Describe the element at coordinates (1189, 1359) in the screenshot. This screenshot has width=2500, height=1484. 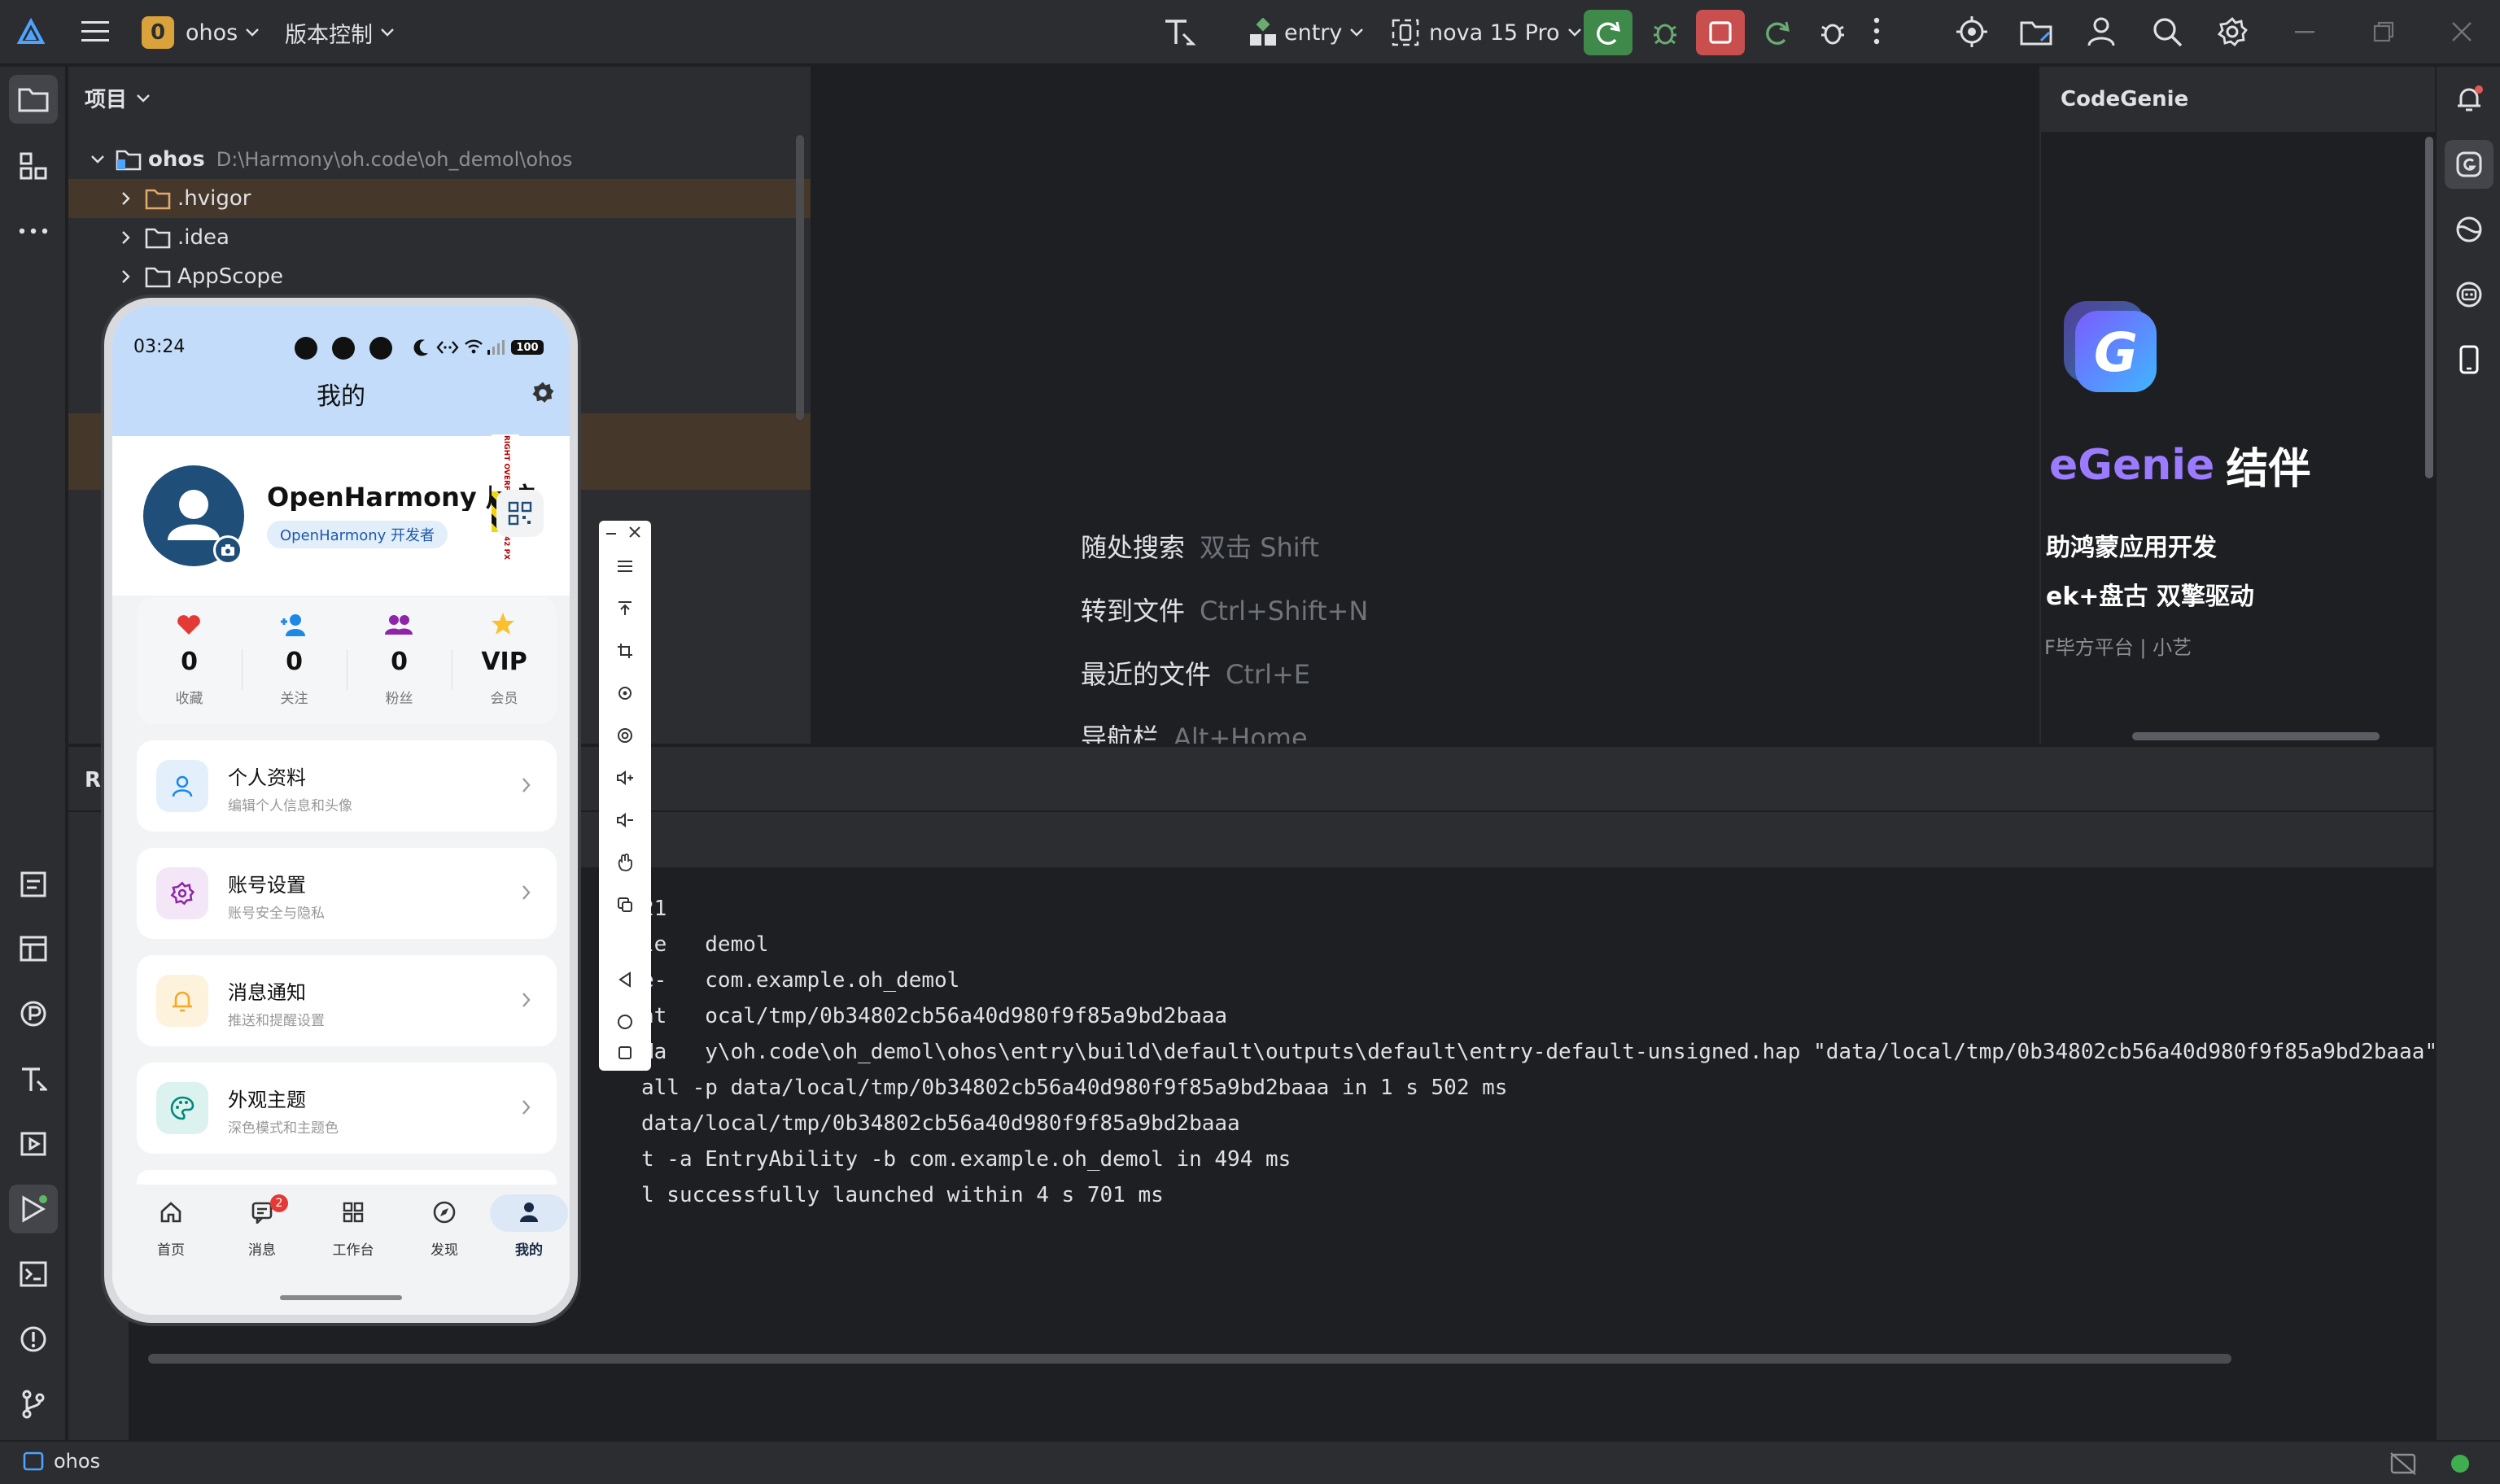
I see `console-h-scrollbar` at that location.